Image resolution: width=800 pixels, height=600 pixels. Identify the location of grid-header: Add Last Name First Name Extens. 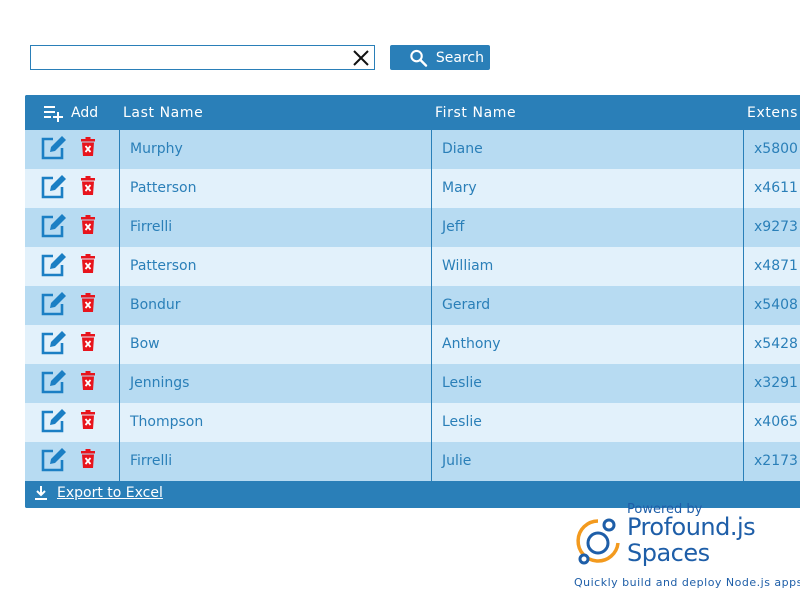
(412, 112).